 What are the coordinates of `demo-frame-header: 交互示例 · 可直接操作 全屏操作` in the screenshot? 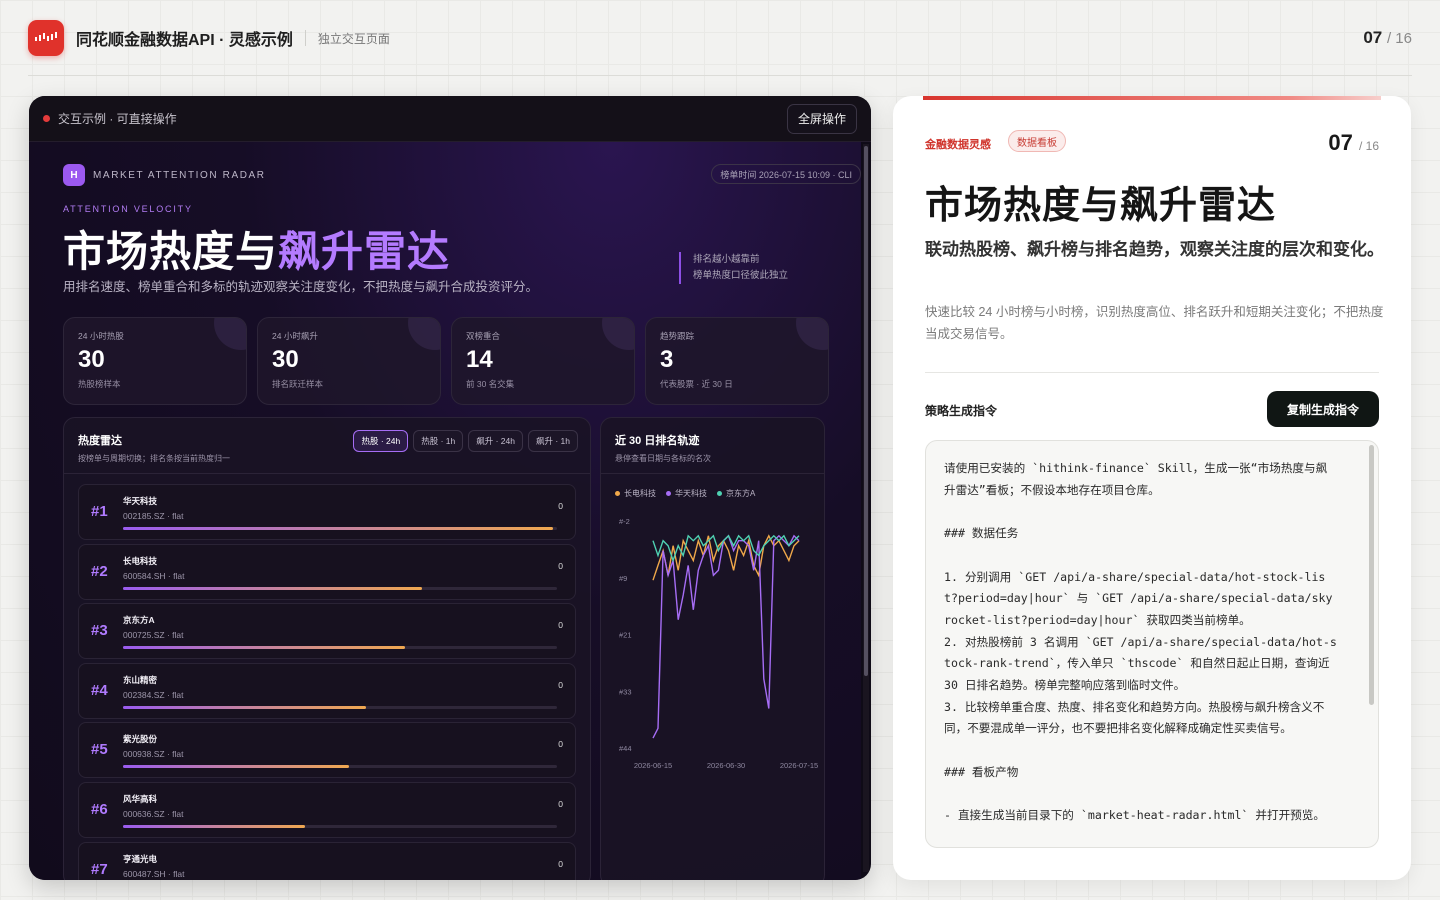 It's located at (450, 119).